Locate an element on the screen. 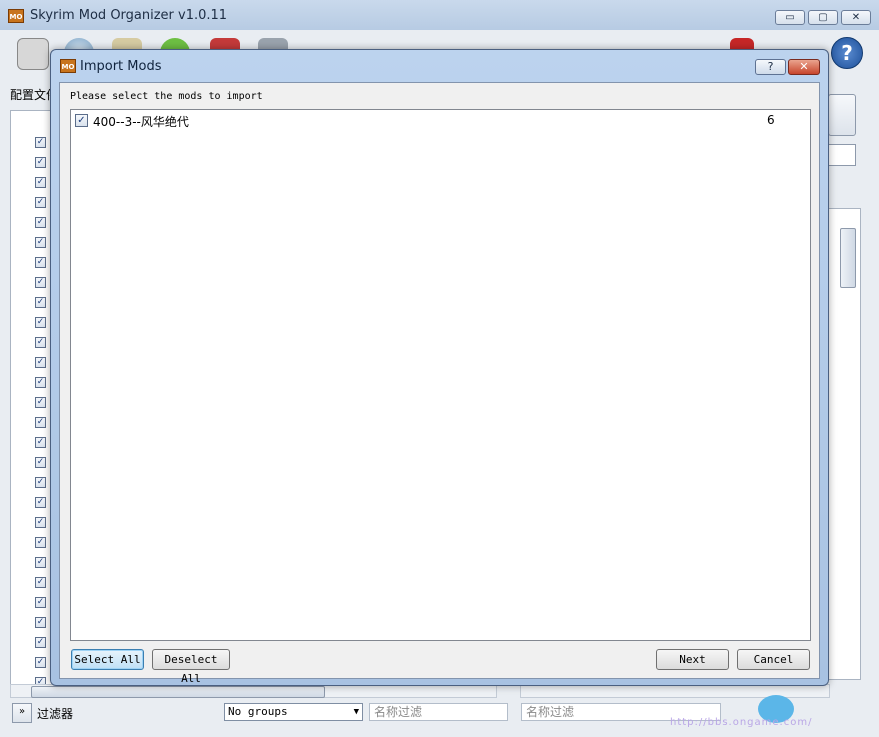 The width and height of the screenshot is (879, 737). deselect-all-button: Deselect All is located at coordinates (191, 667).